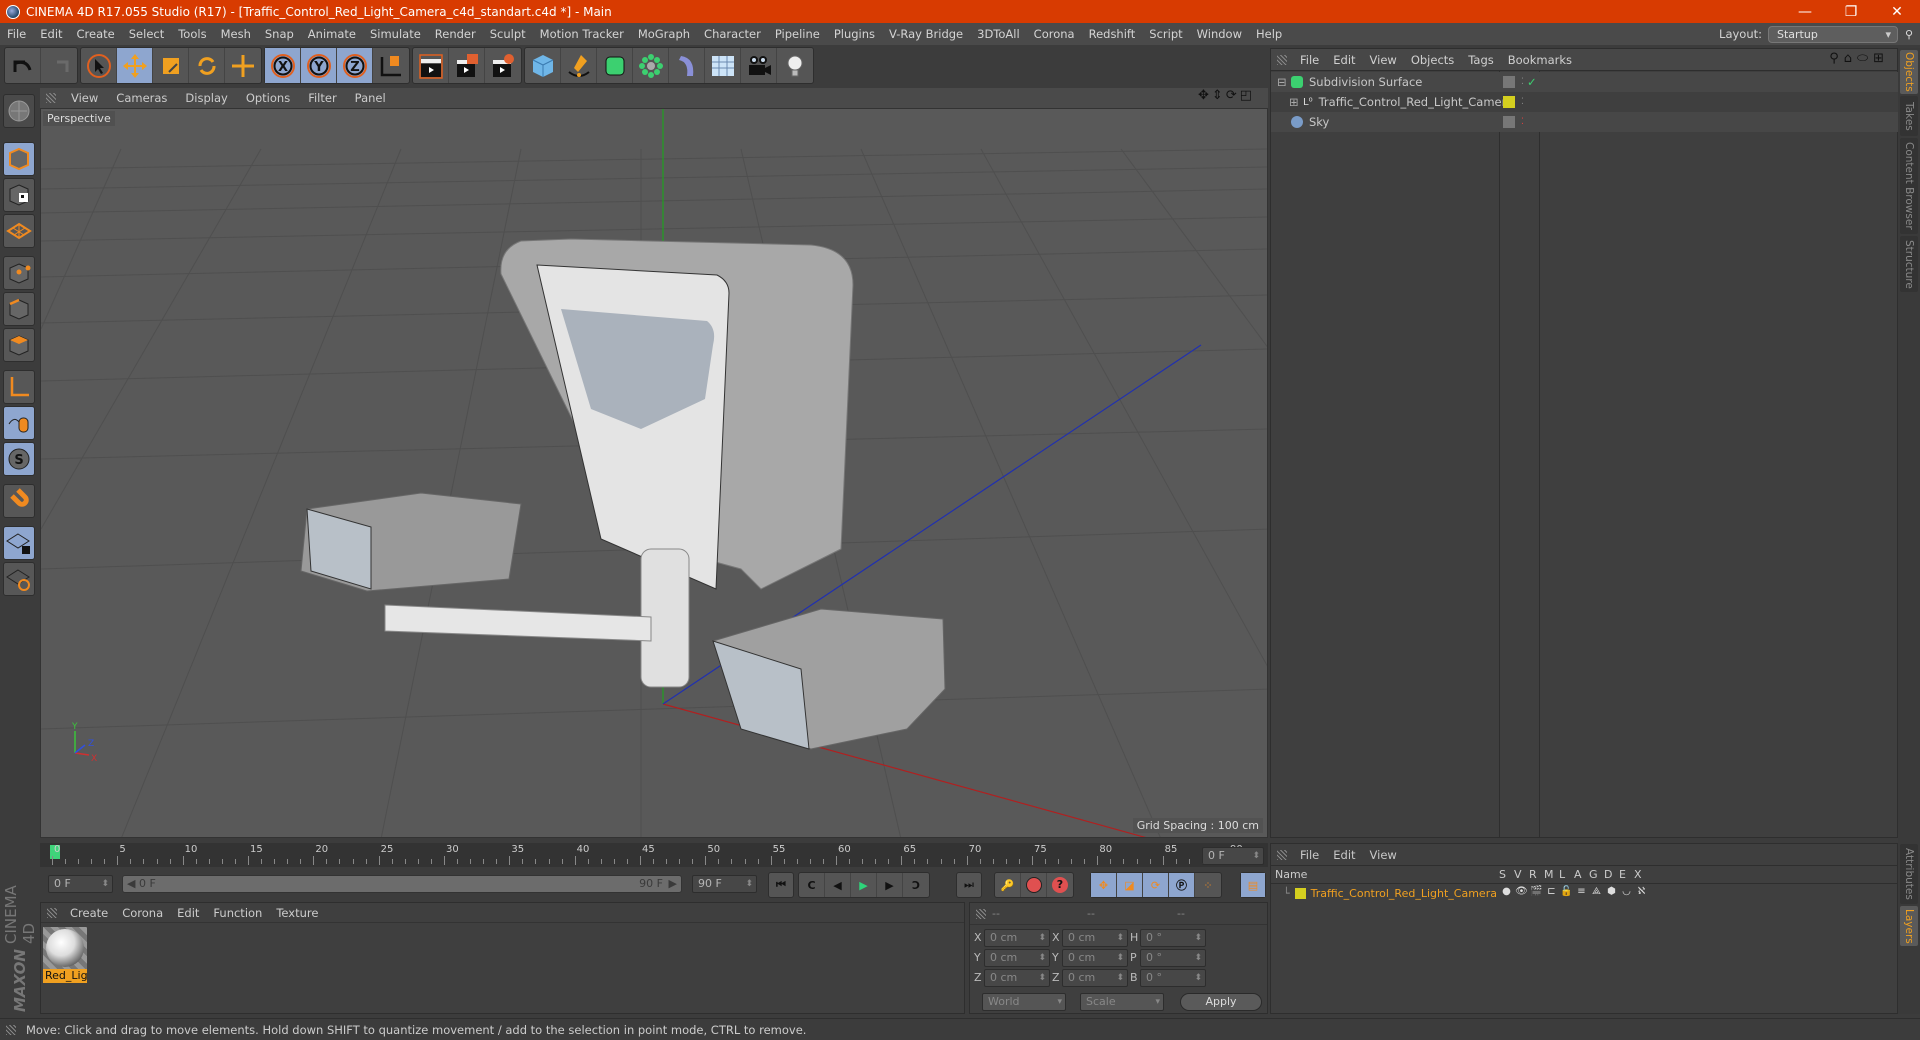  I want to click on menu-mesh: Mesh, so click(236, 34).